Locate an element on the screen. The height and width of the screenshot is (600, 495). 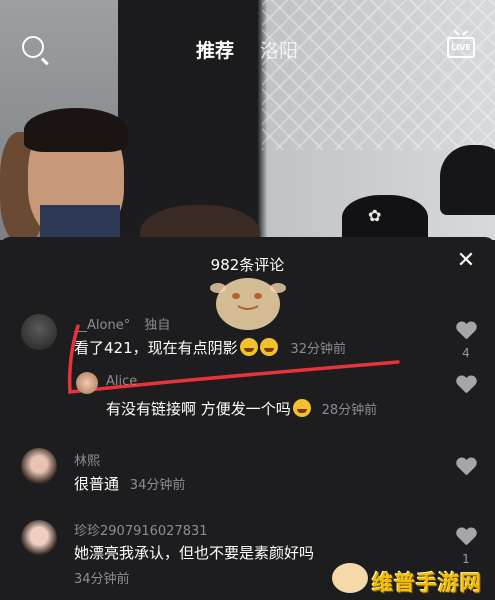
comment-username: Alice is located at coordinates (121, 381).